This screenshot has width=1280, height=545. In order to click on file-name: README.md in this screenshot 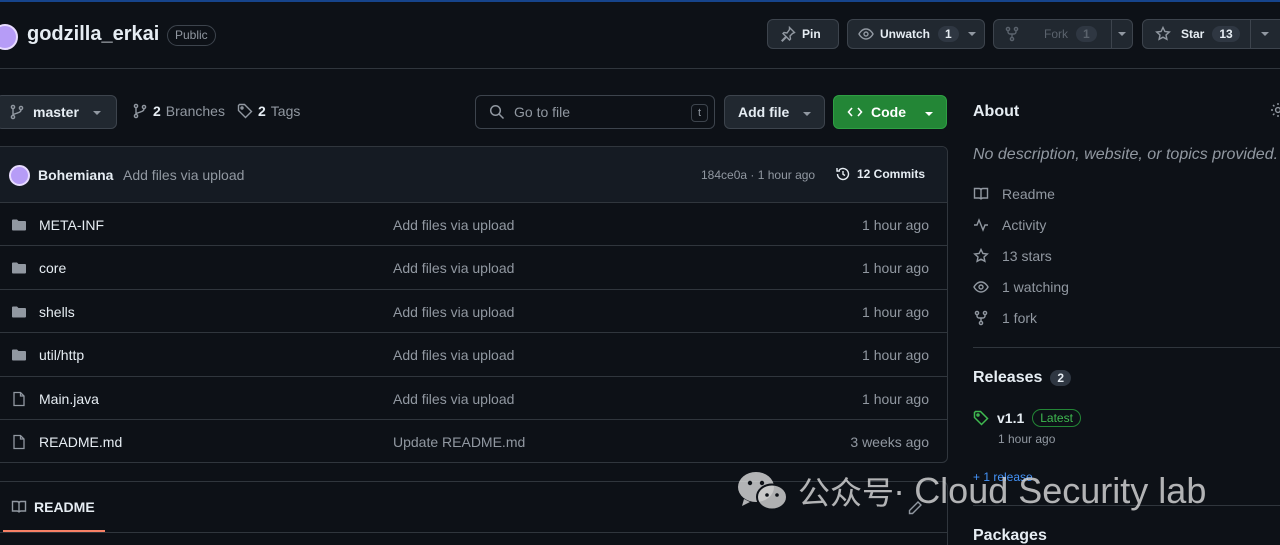, I will do `click(80, 442)`.